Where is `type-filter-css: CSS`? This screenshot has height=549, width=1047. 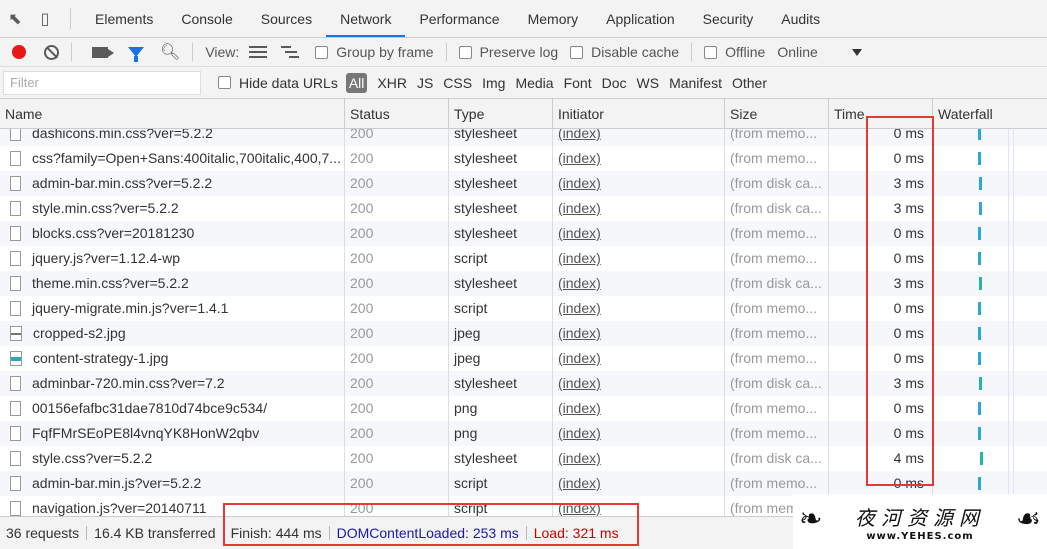 type-filter-css: CSS is located at coordinates (457, 83).